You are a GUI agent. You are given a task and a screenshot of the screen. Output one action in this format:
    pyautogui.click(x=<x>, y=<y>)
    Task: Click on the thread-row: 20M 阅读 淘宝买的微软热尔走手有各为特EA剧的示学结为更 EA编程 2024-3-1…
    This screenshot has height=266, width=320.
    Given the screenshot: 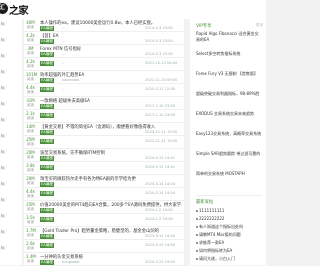 What is the action you would take?
    pyautogui.click(x=104, y=181)
    